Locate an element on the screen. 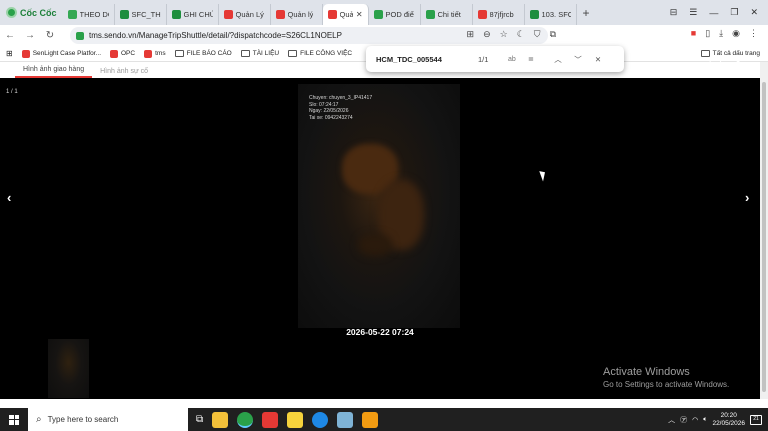 The image size is (768, 431). browser-tab: Quả ✕ is located at coordinates (345, 14).